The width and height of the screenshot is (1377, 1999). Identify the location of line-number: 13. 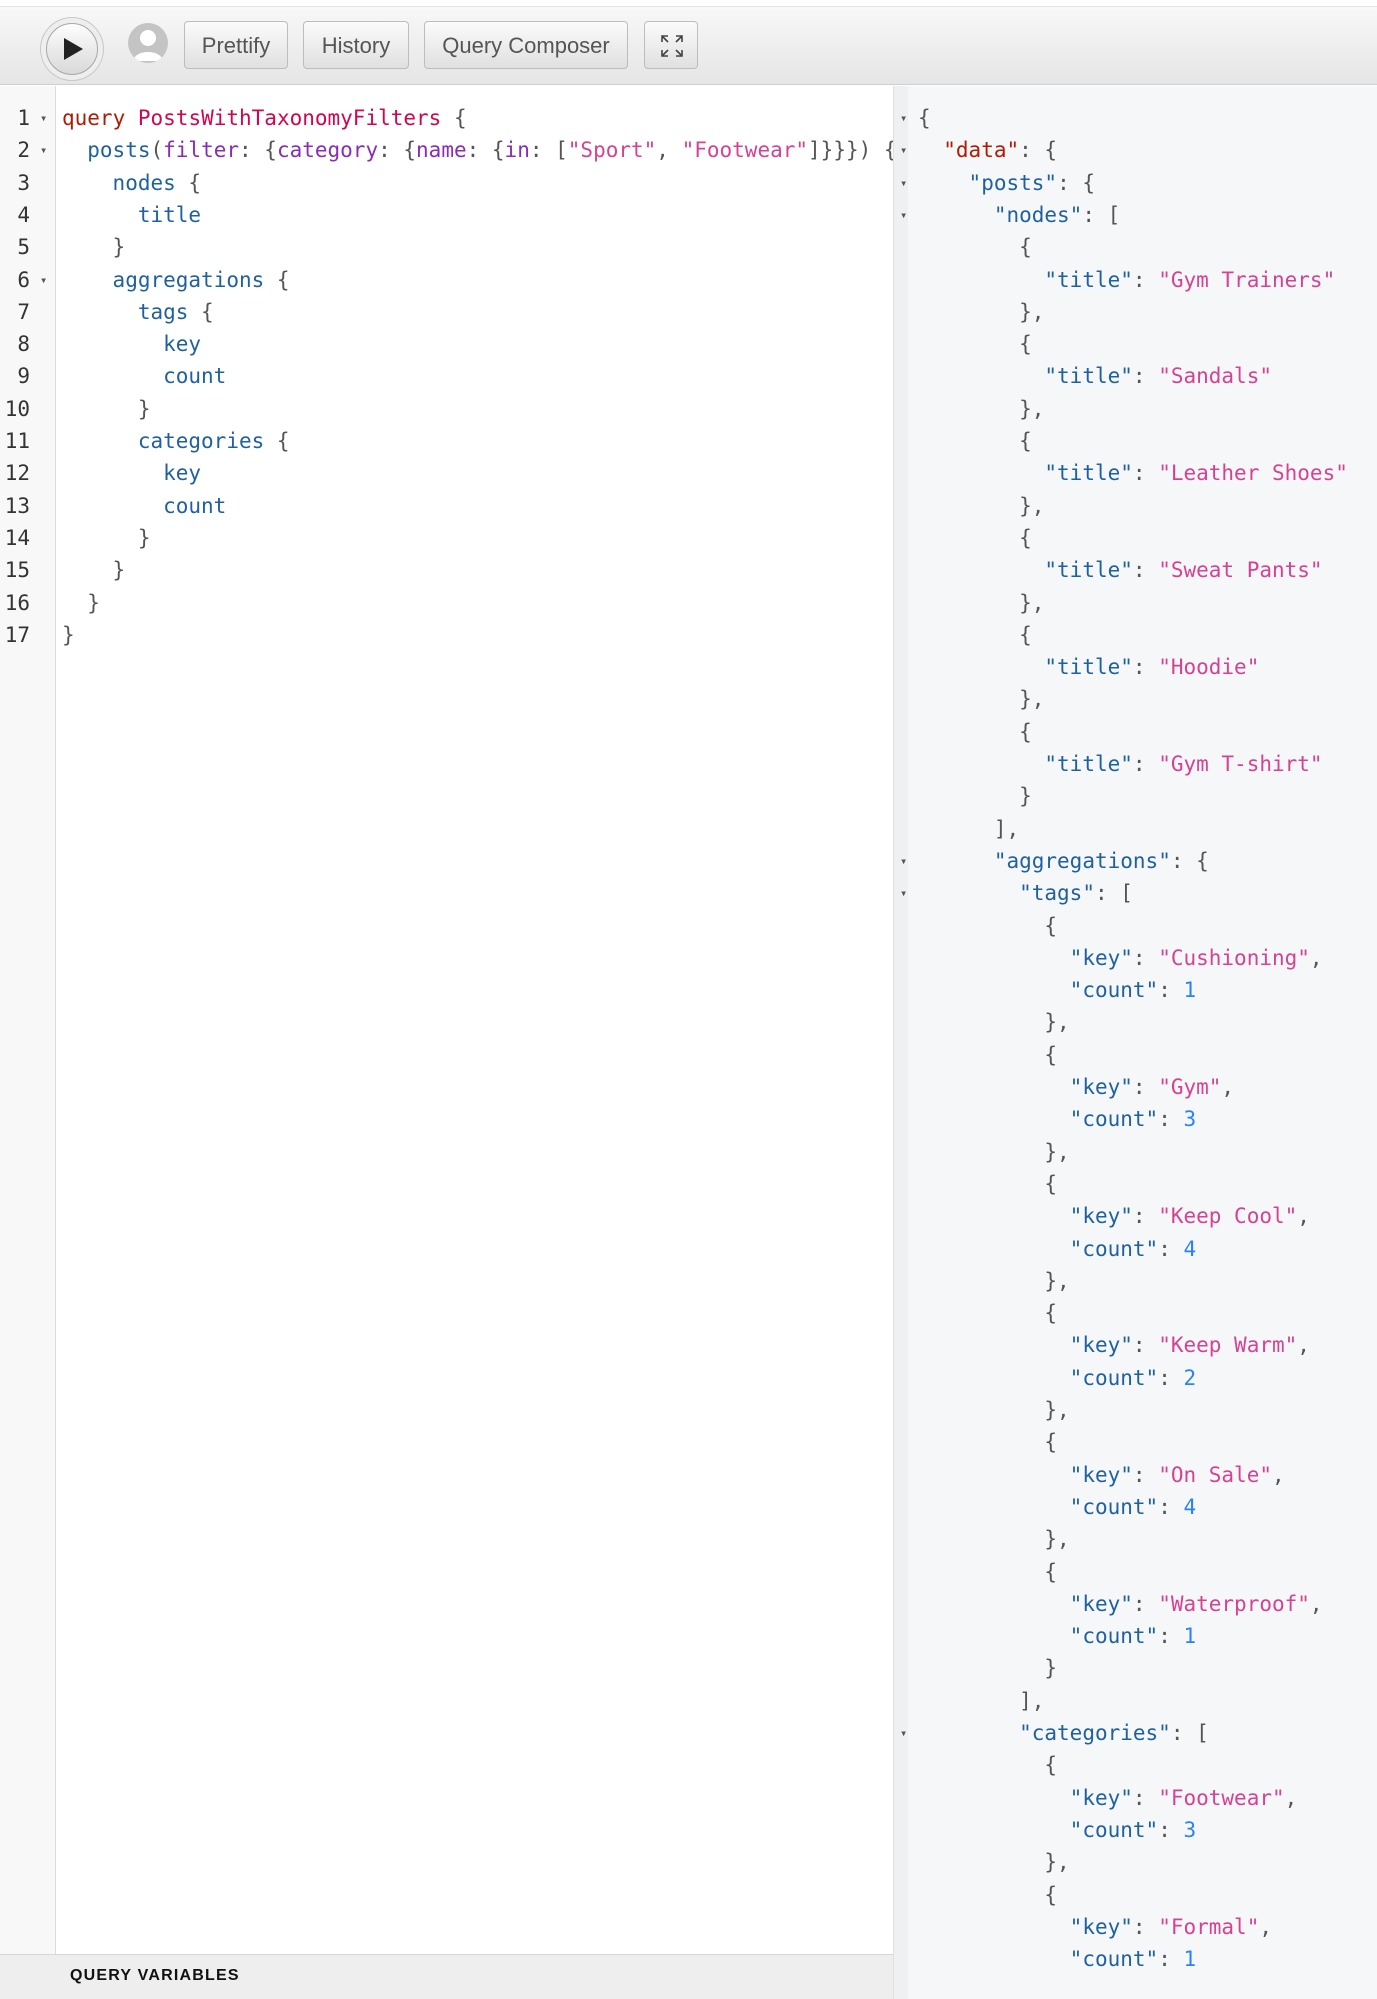
(17, 505).